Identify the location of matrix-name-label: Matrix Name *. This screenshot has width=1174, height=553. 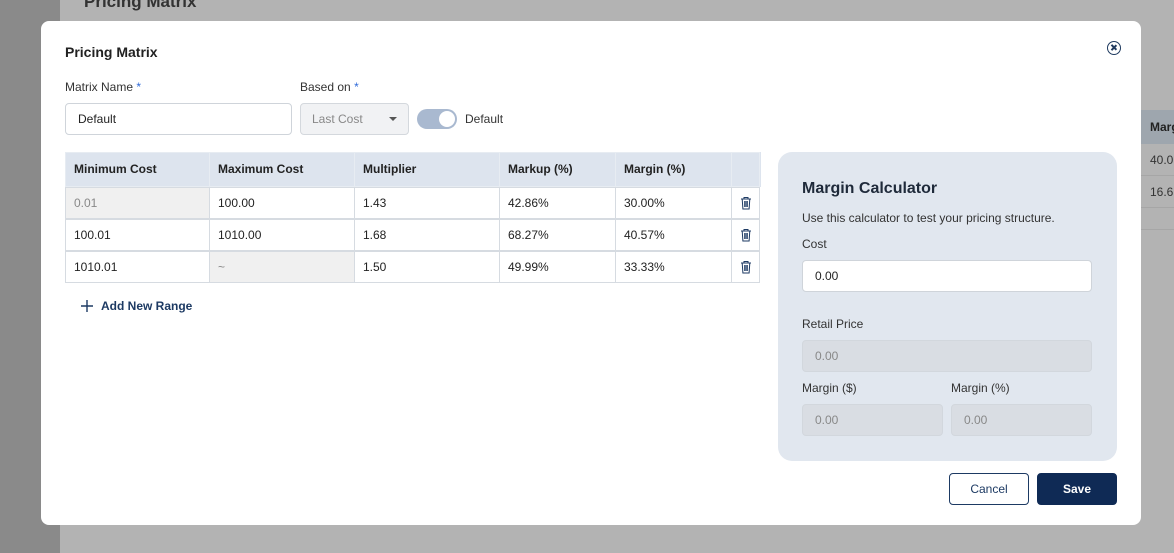
(103, 87).